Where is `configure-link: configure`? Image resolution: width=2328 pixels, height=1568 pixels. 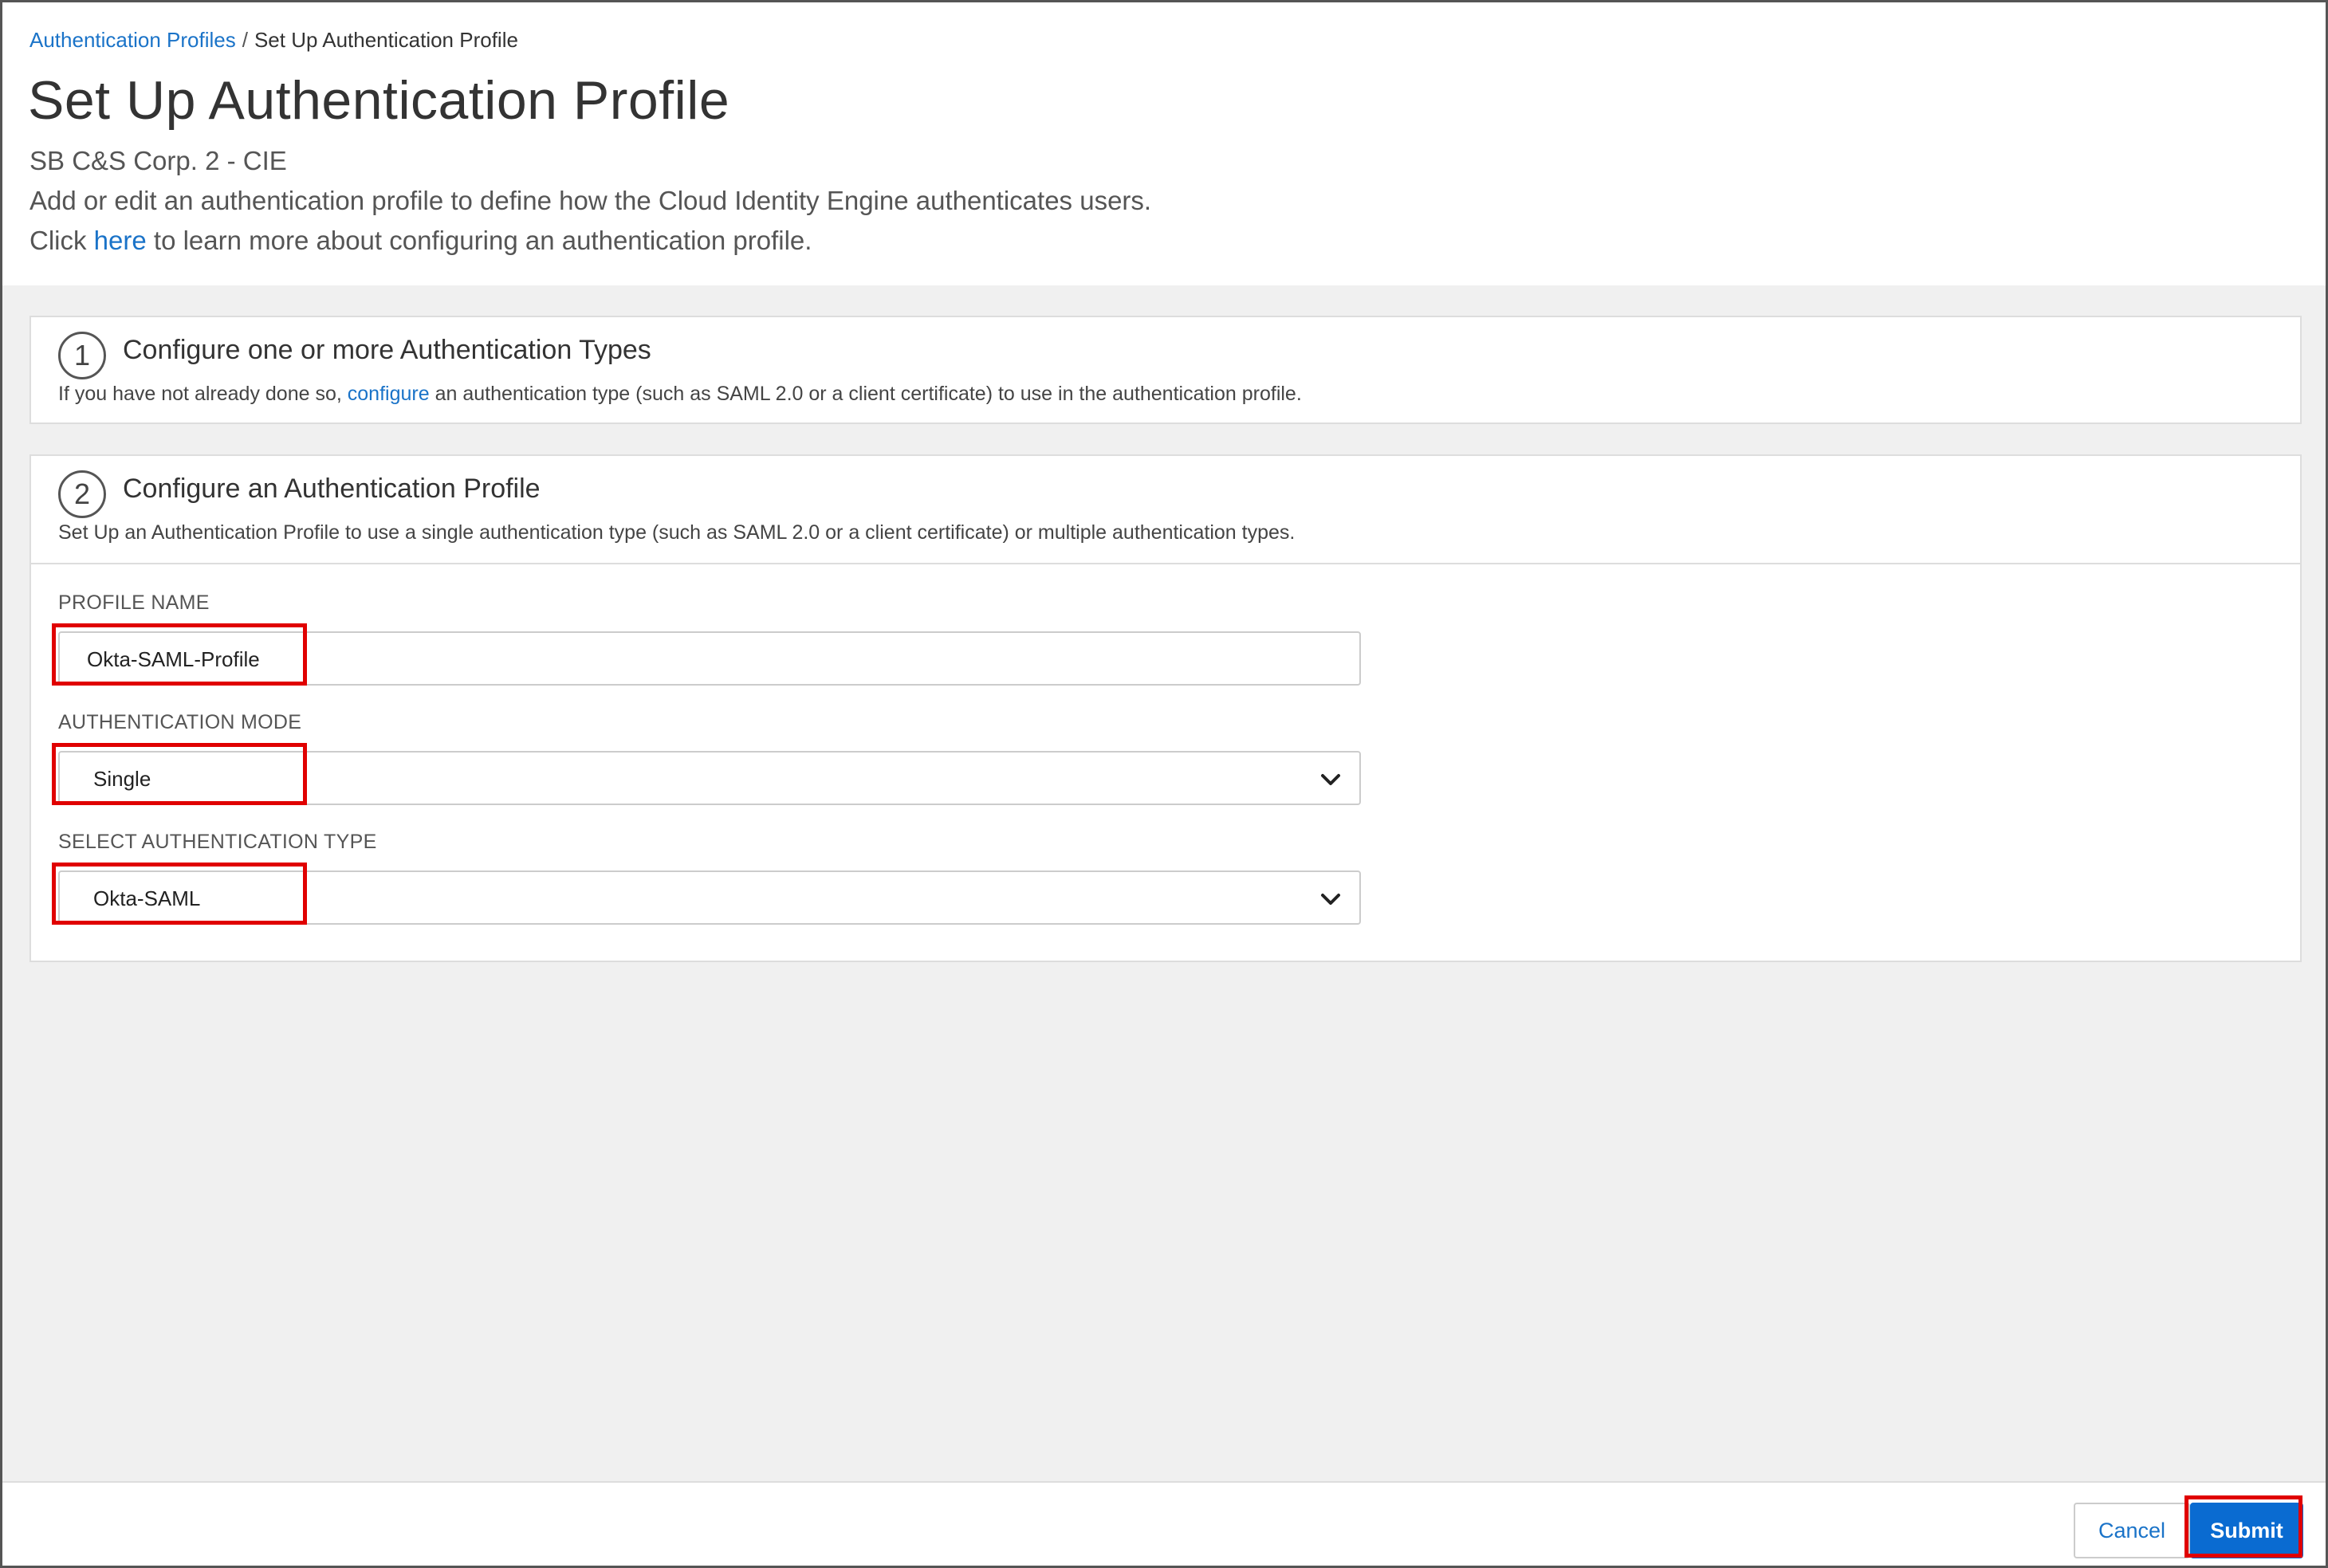 configure-link: configure is located at coordinates (389, 394).